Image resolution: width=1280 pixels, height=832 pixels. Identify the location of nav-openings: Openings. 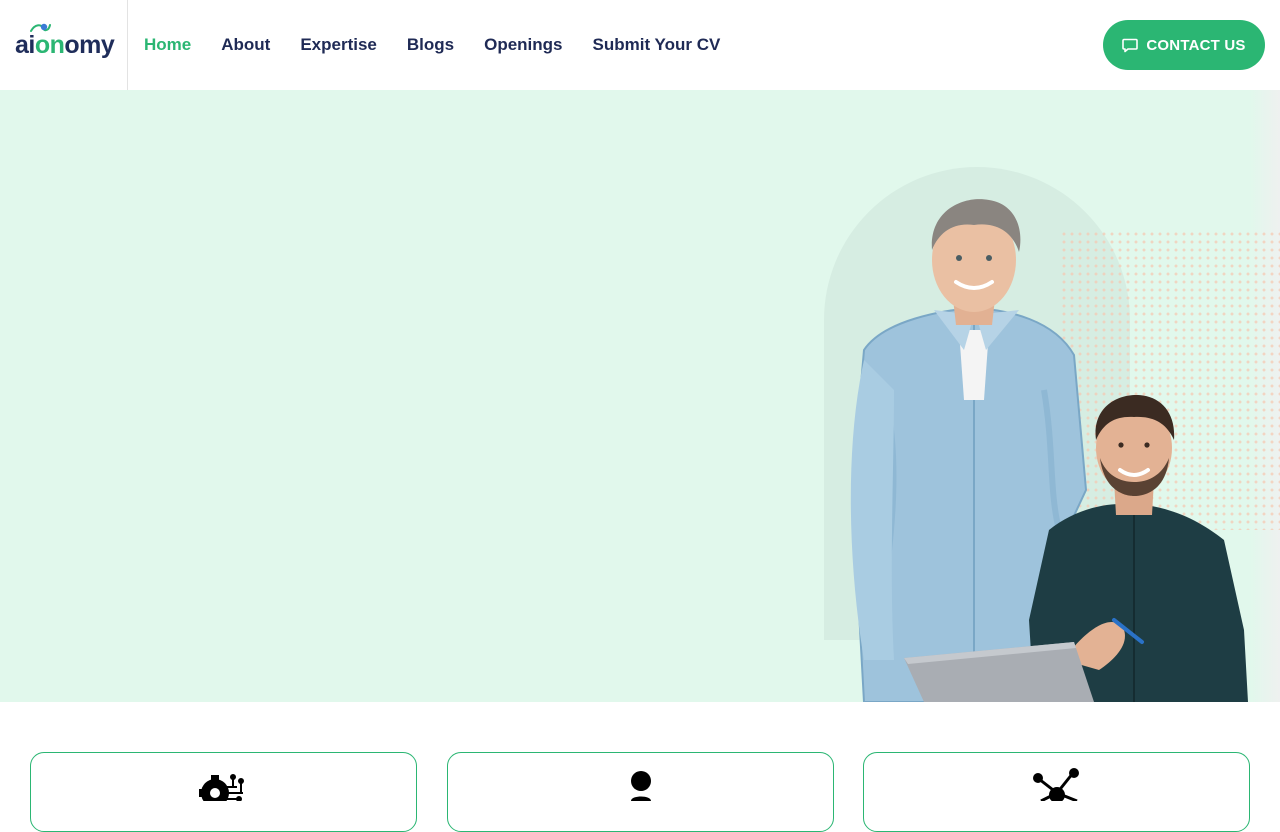
(523, 45).